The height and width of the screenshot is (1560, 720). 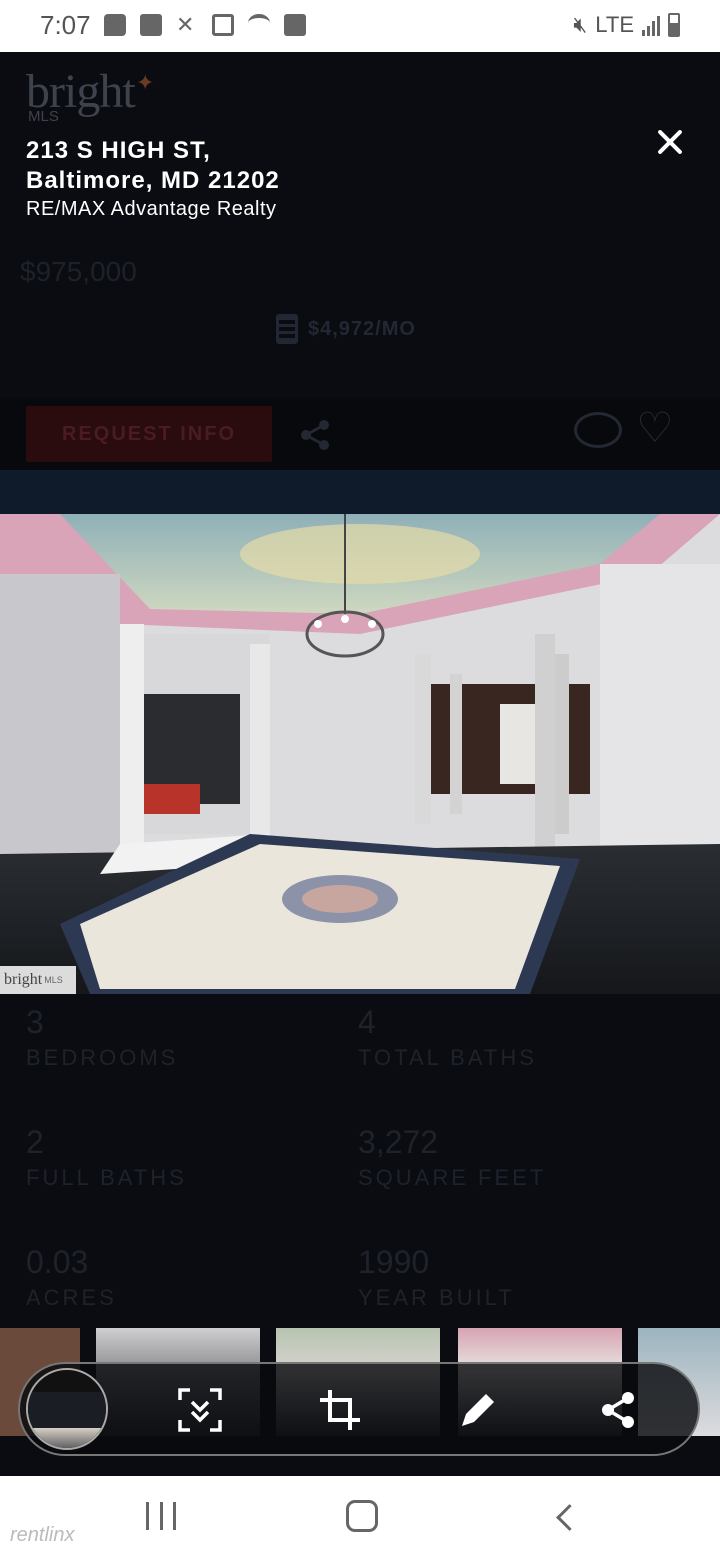 I want to click on app-notification-icon, so click(x=151, y=25).